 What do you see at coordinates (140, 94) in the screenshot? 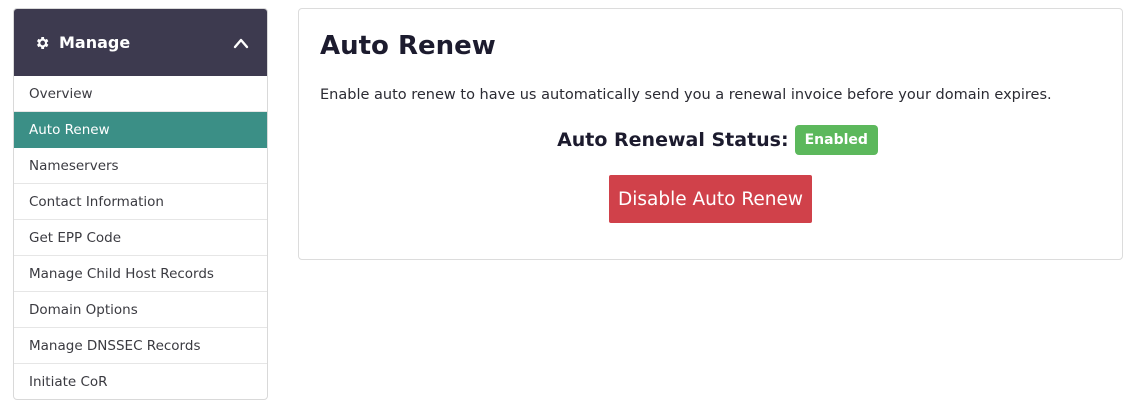
I see `sidebar-item-overview: Overview` at bounding box center [140, 94].